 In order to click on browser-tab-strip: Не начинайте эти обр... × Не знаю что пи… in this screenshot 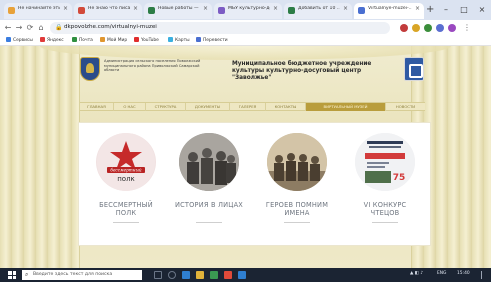, I will do `click(245, 10)`.